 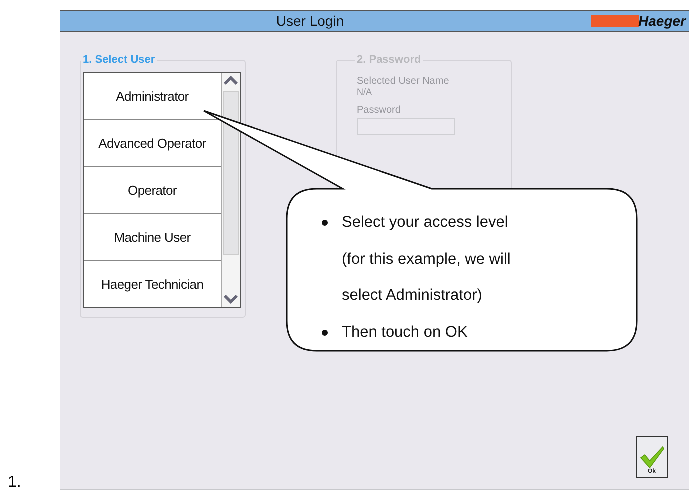 What do you see at coordinates (310, 21) in the screenshot?
I see `window-title: User Login` at bounding box center [310, 21].